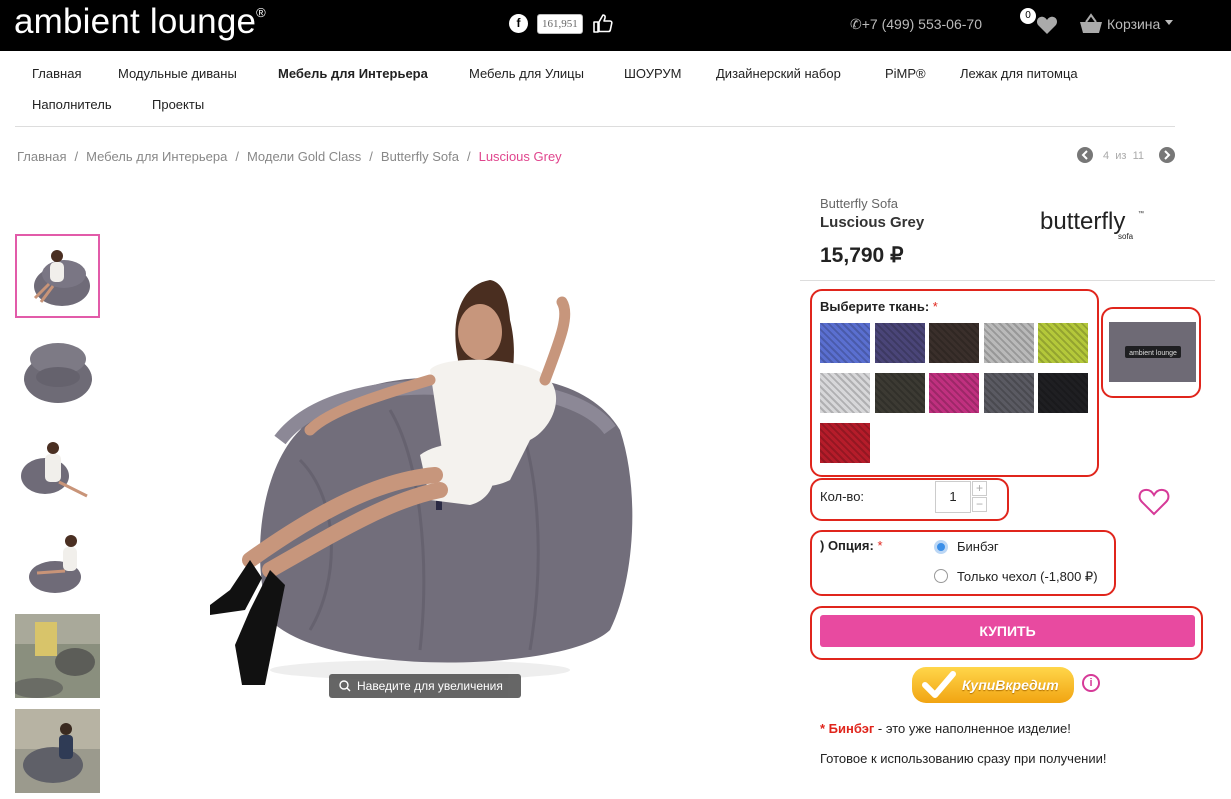 The height and width of the screenshot is (799, 1231). I want to click on option-label-cover-only: Только чехол (-1,800 ₽), so click(1027, 577).